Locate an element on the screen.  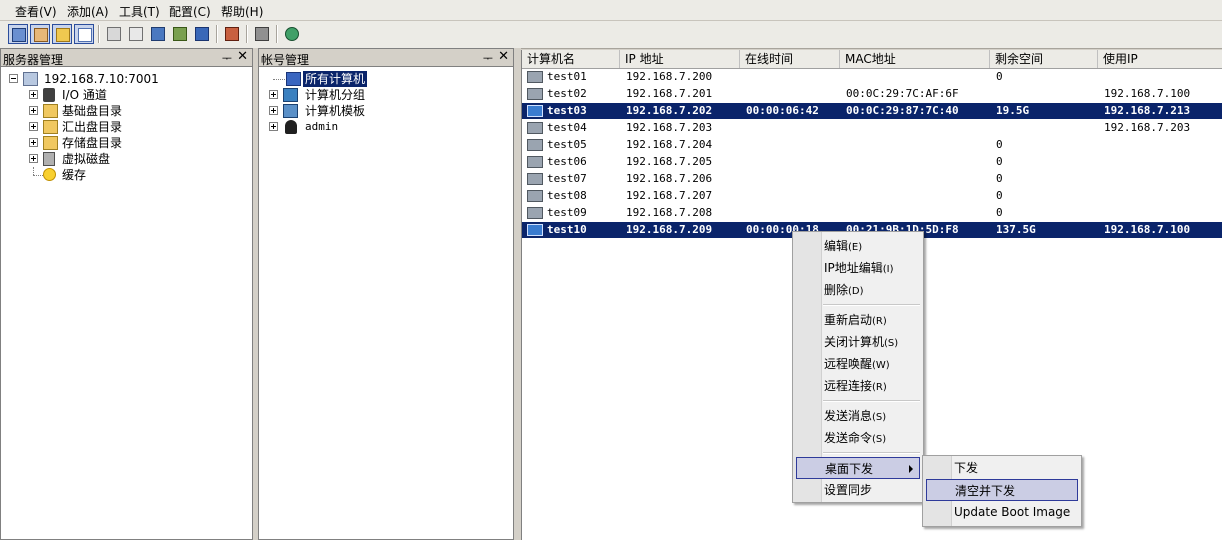
cell-use-ip: 192.168.7.100 is located at coordinates (1147, 229).